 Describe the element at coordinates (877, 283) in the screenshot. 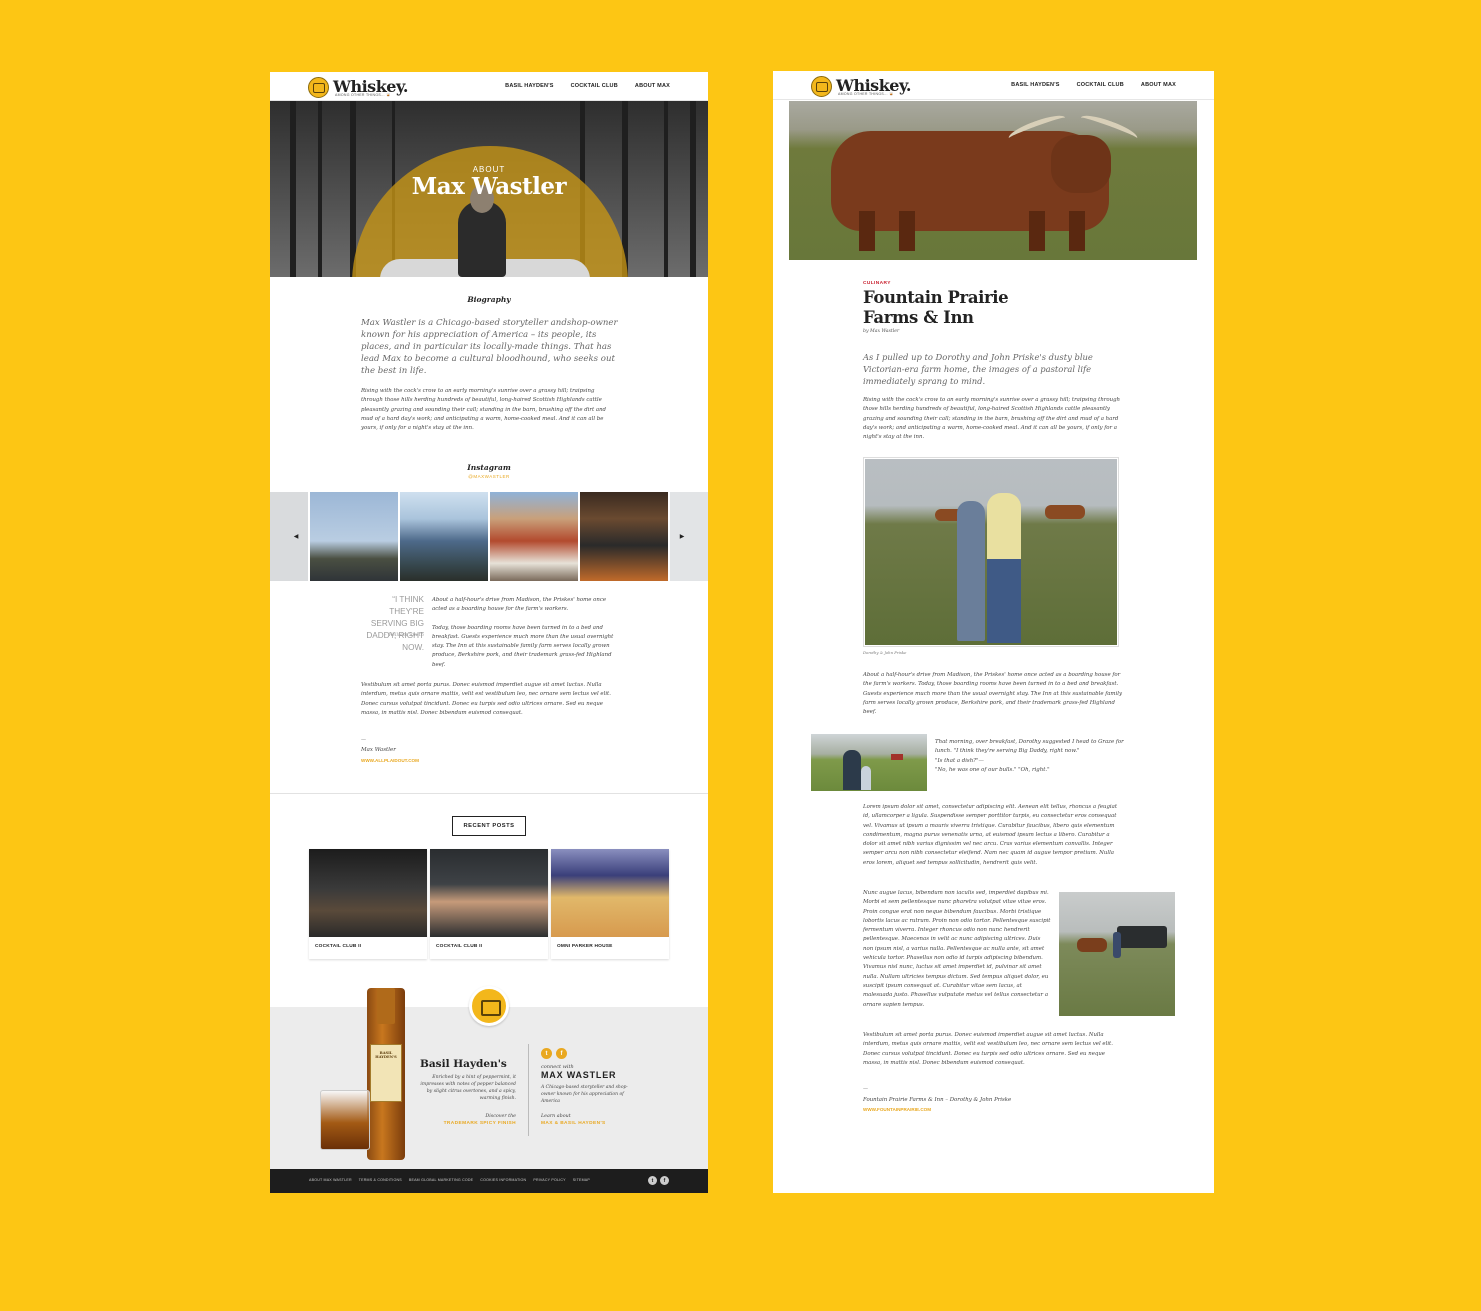

I see `category-tag: CULINARY` at that location.